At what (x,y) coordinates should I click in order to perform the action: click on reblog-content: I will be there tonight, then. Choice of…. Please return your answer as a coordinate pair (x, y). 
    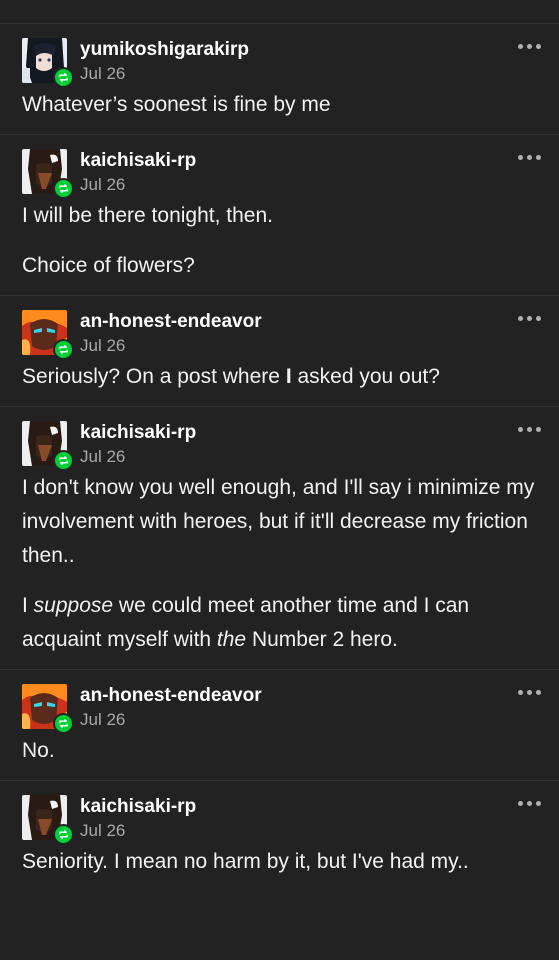
    Looking at the image, I should click on (279, 246).